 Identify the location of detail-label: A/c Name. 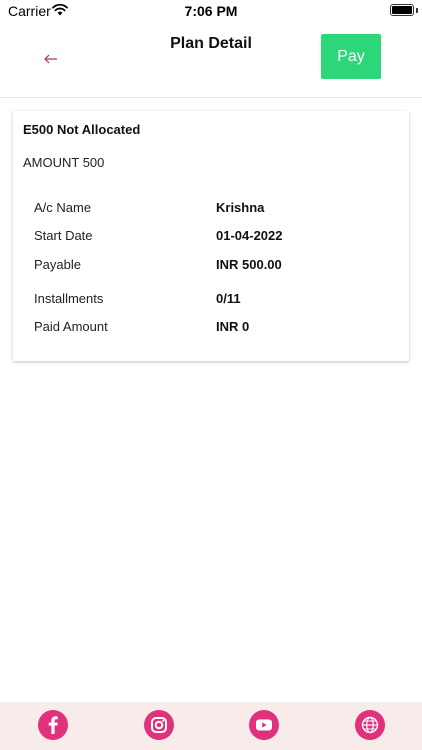
(63, 207).